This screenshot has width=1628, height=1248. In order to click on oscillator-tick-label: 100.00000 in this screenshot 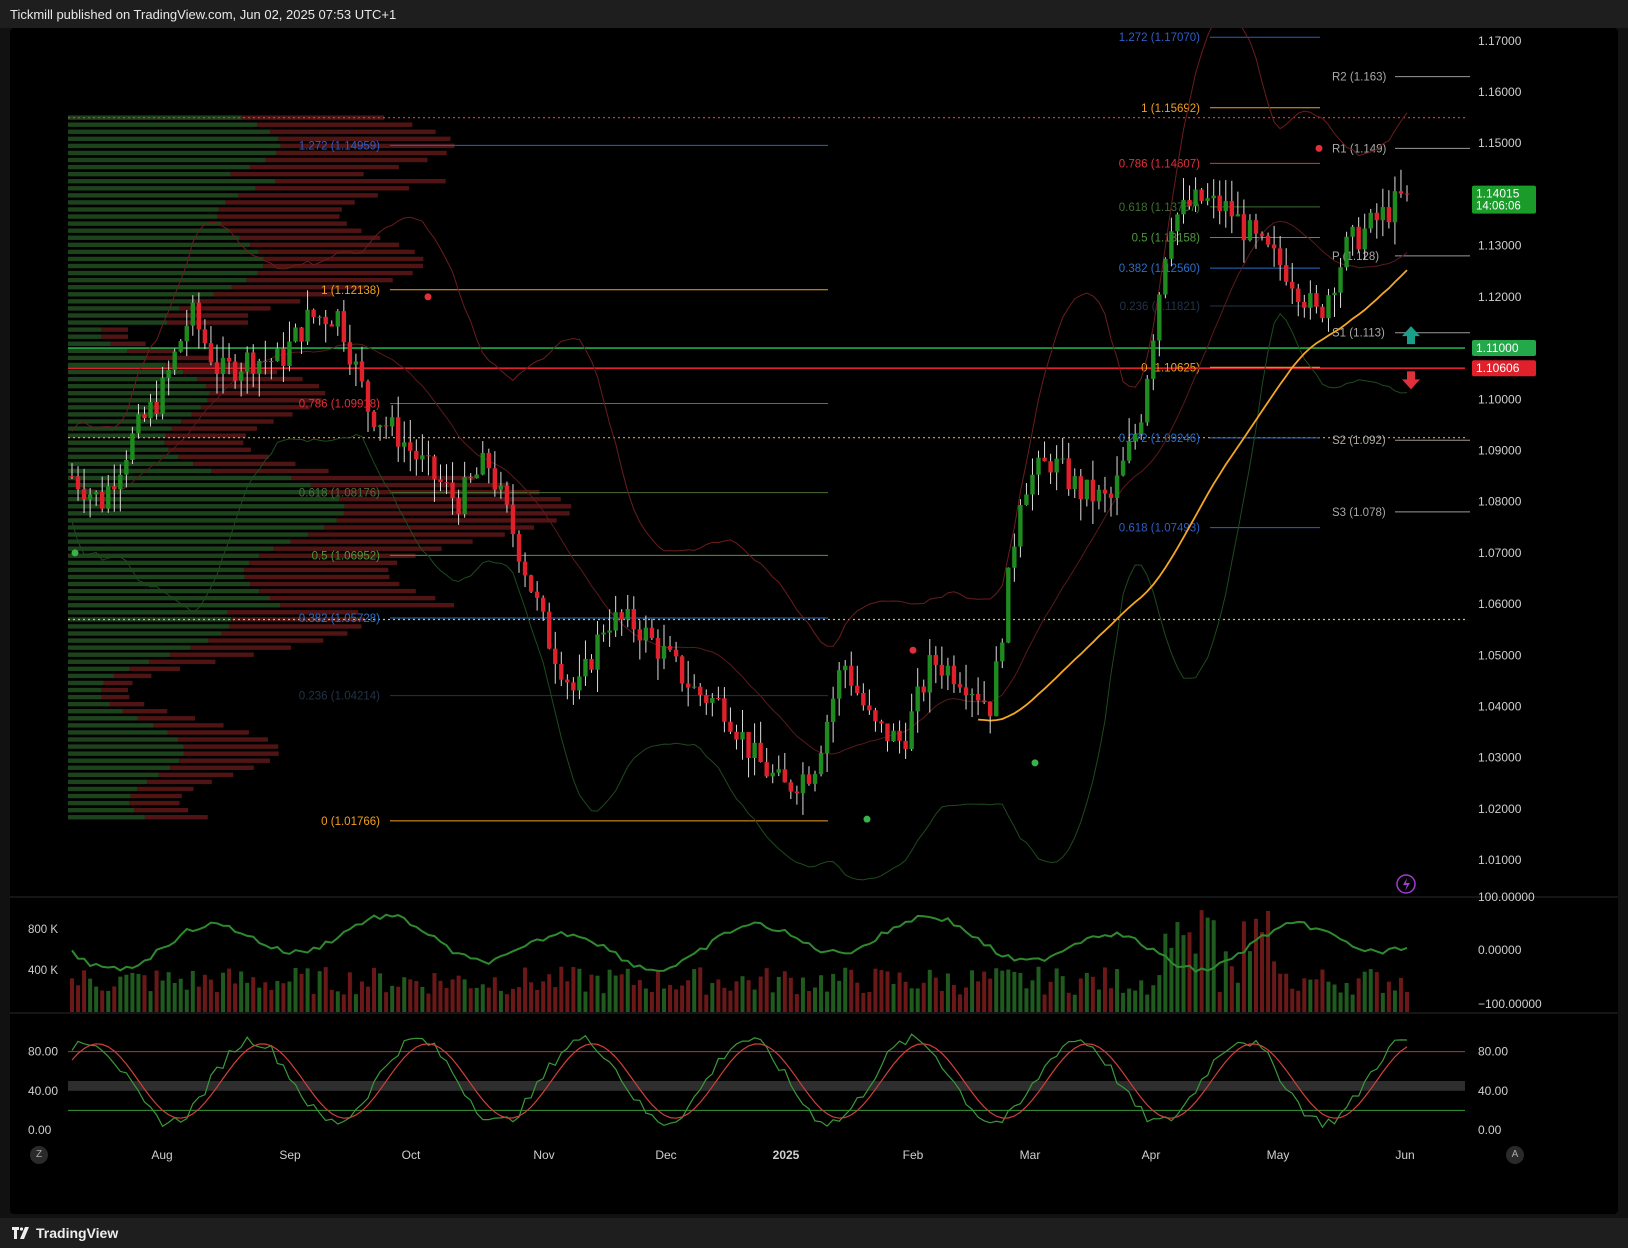, I will do `click(1506, 897)`.